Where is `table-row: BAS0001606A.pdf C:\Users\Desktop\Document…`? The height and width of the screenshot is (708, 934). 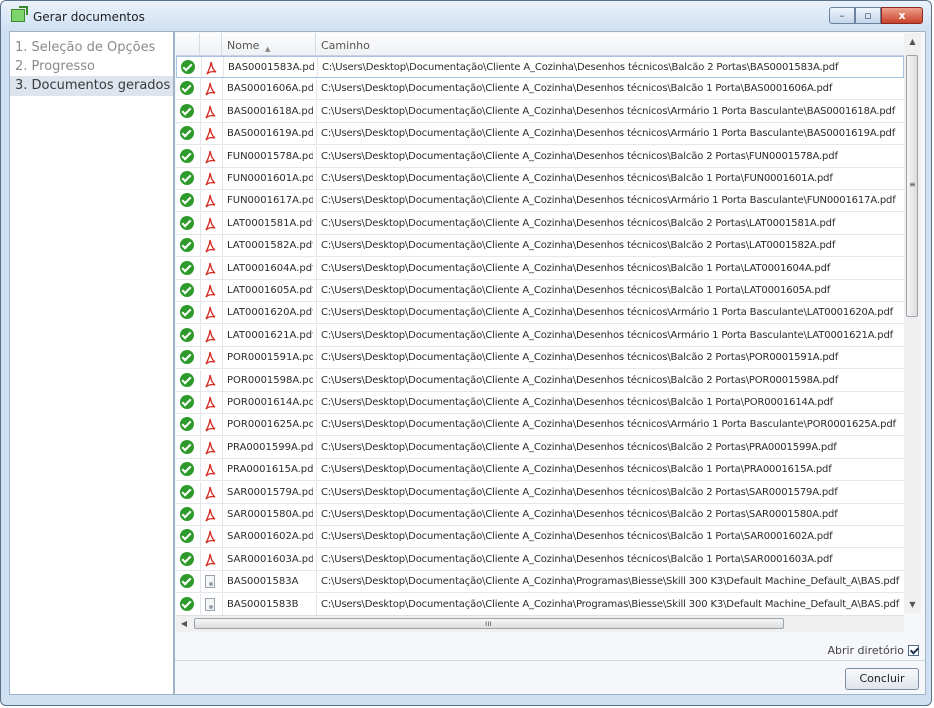
table-row: BAS0001606A.pdf C:\Users\Desktop\Document… is located at coordinates (540, 89).